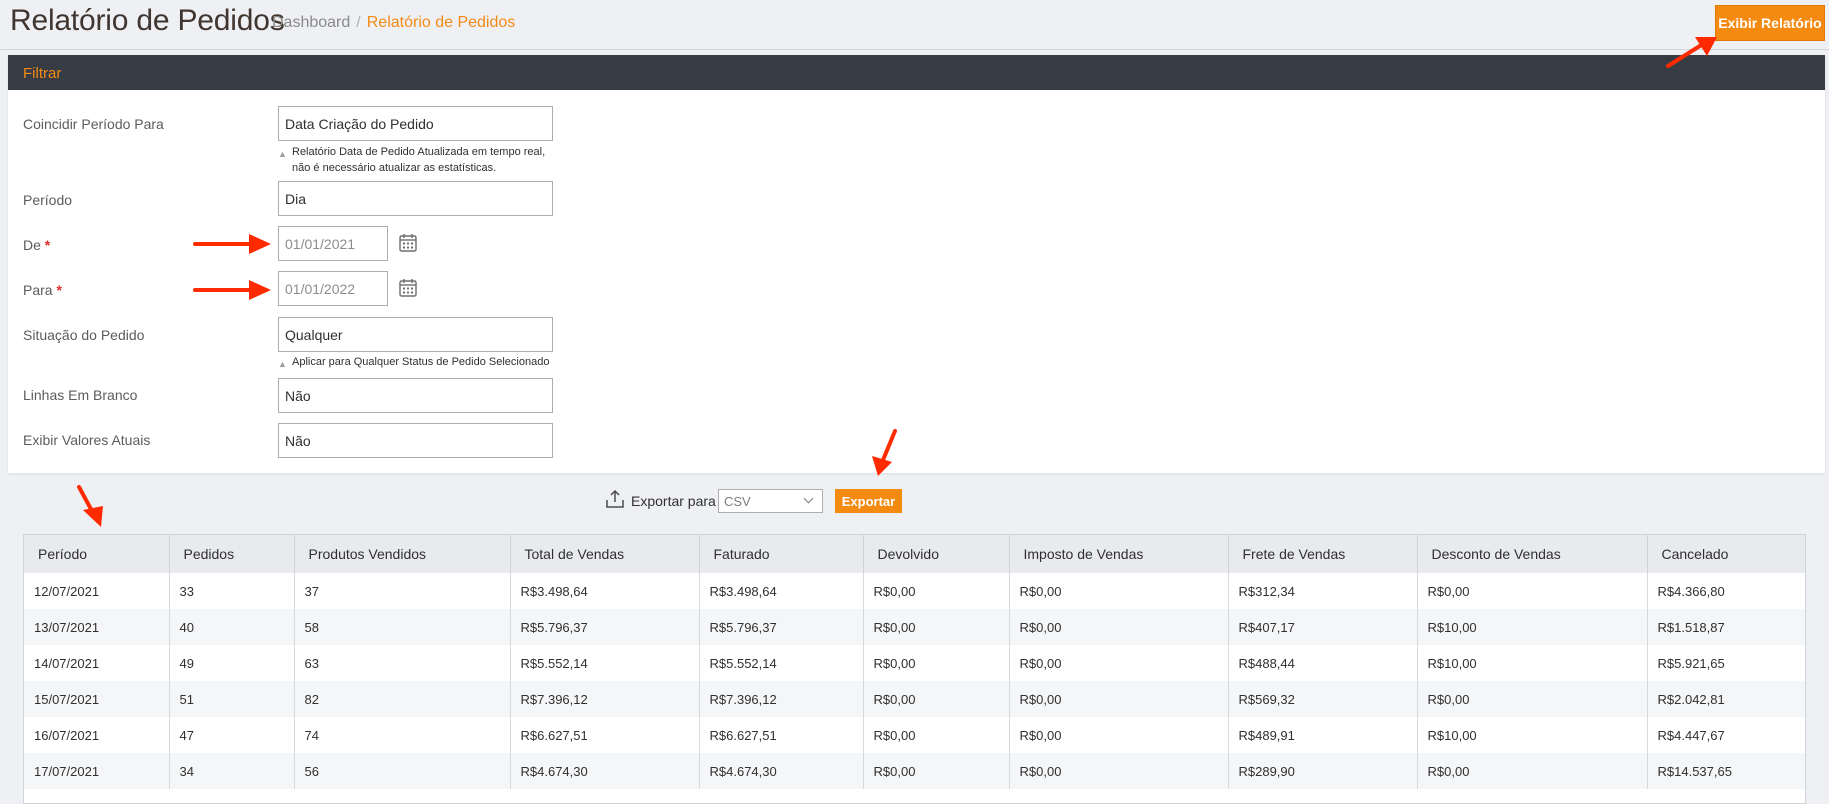 The width and height of the screenshot is (1829, 804). What do you see at coordinates (415, 395) in the screenshot?
I see `empty-rows-select: Não` at bounding box center [415, 395].